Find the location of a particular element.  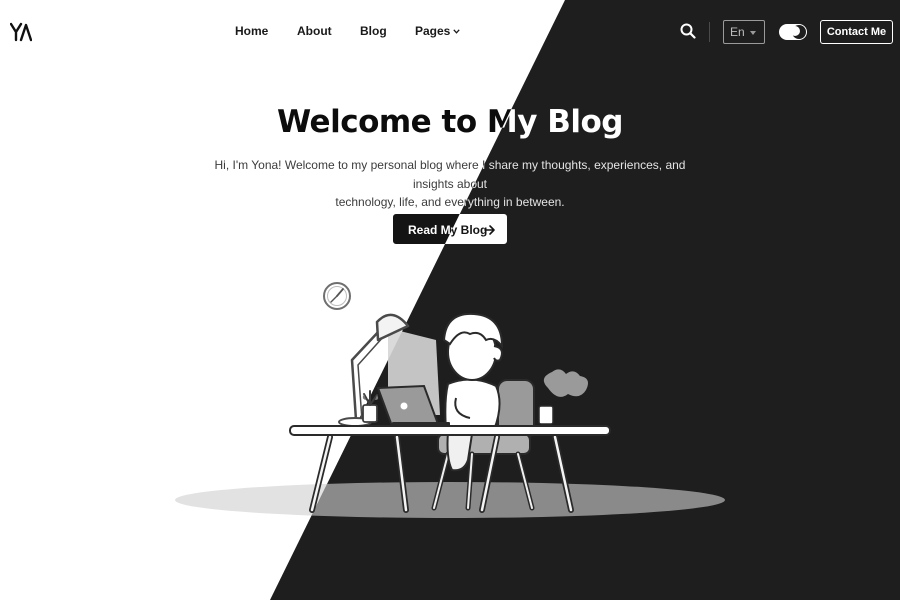

clock-icon is located at coordinates (337, 296).